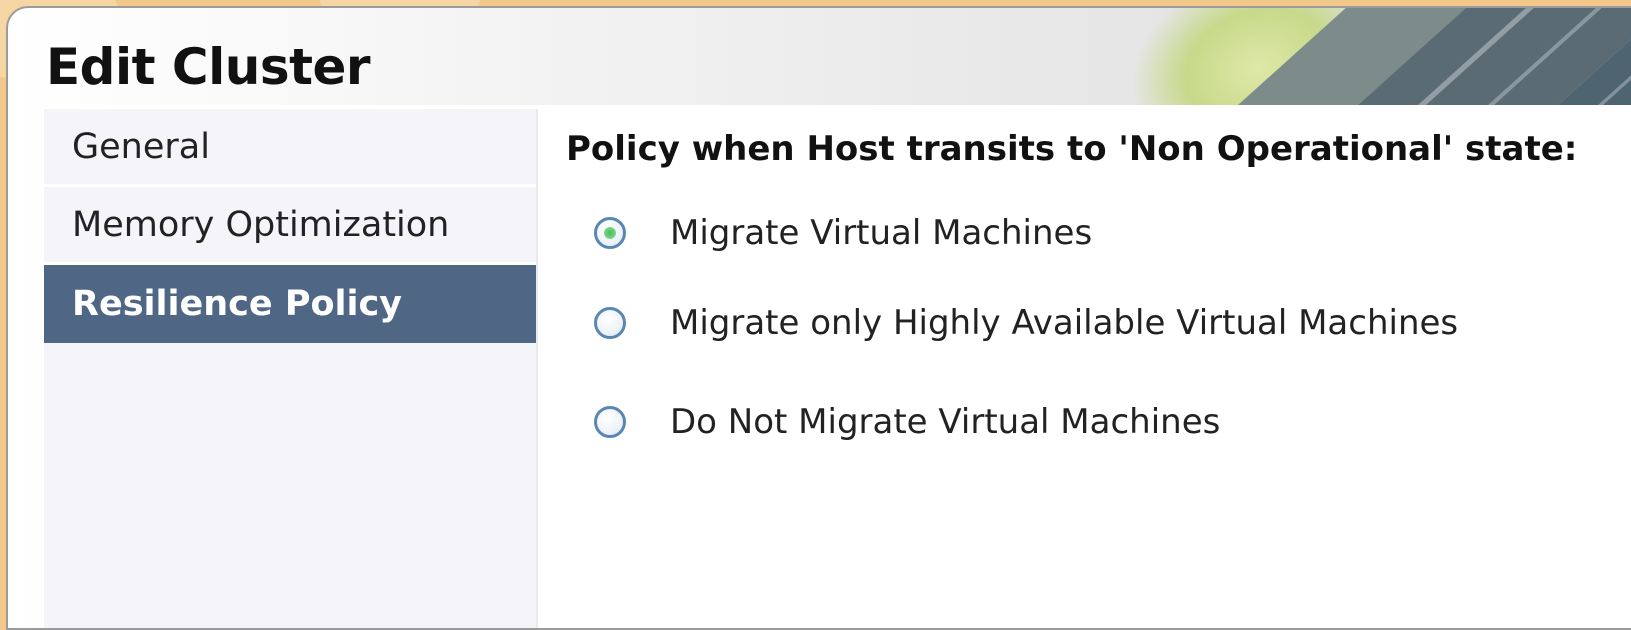 This screenshot has width=1631, height=630. What do you see at coordinates (237, 304) in the screenshot?
I see `sidebar-item-label: Resilience Policy` at bounding box center [237, 304].